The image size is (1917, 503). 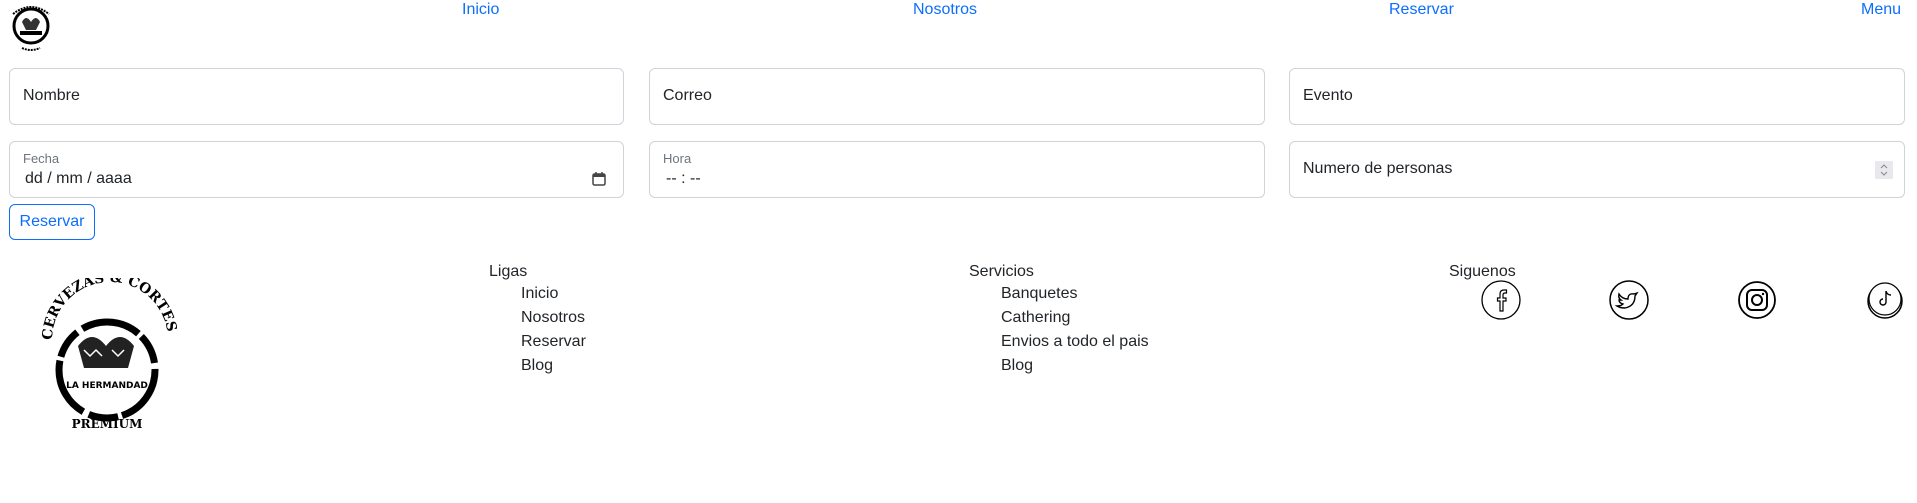 I want to click on footer-link-nosotros: Nosotros, so click(x=553, y=318).